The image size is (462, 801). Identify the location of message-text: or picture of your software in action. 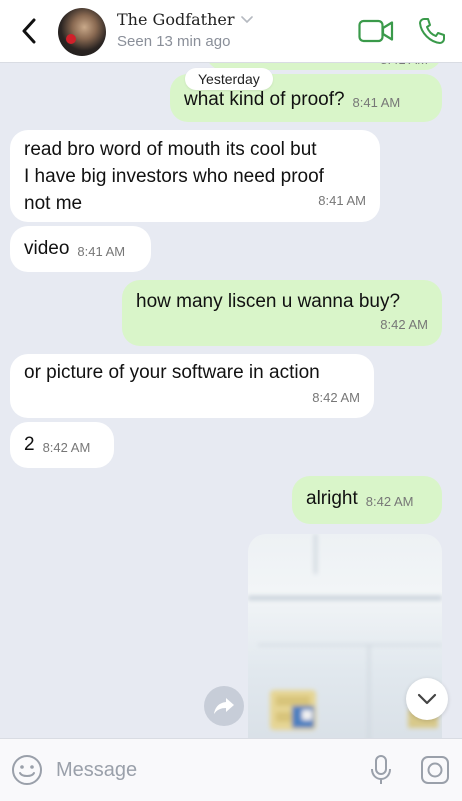
(172, 372).